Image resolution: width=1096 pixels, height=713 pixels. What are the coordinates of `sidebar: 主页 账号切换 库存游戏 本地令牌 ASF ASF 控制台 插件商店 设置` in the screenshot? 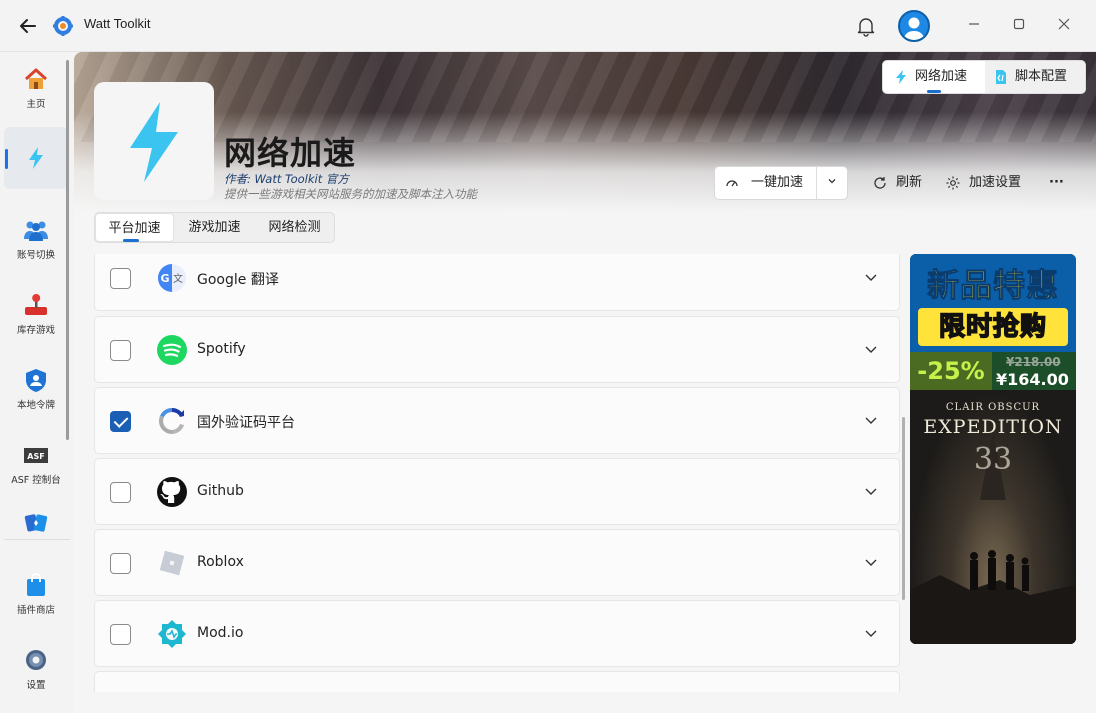 It's located at (37, 382).